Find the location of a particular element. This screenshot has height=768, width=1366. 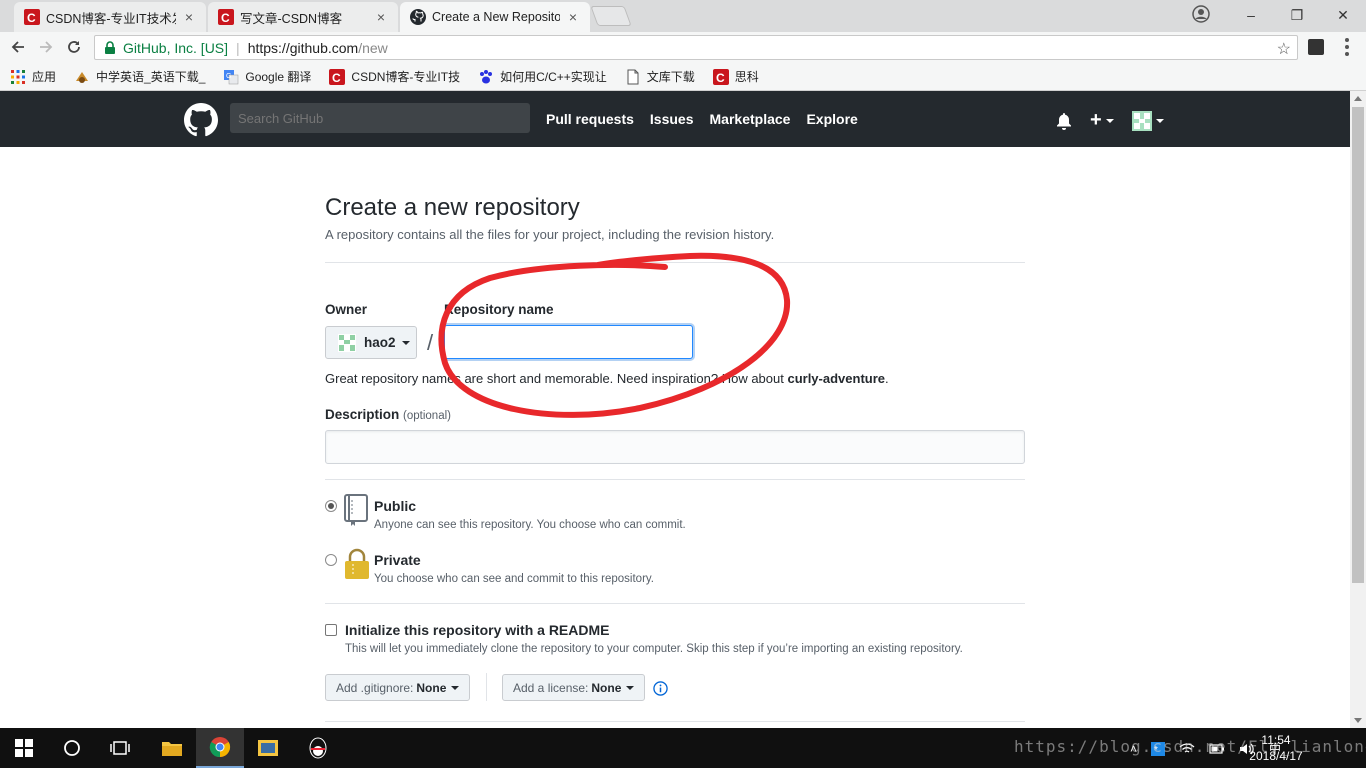

url-path: /new is located at coordinates (373, 47).